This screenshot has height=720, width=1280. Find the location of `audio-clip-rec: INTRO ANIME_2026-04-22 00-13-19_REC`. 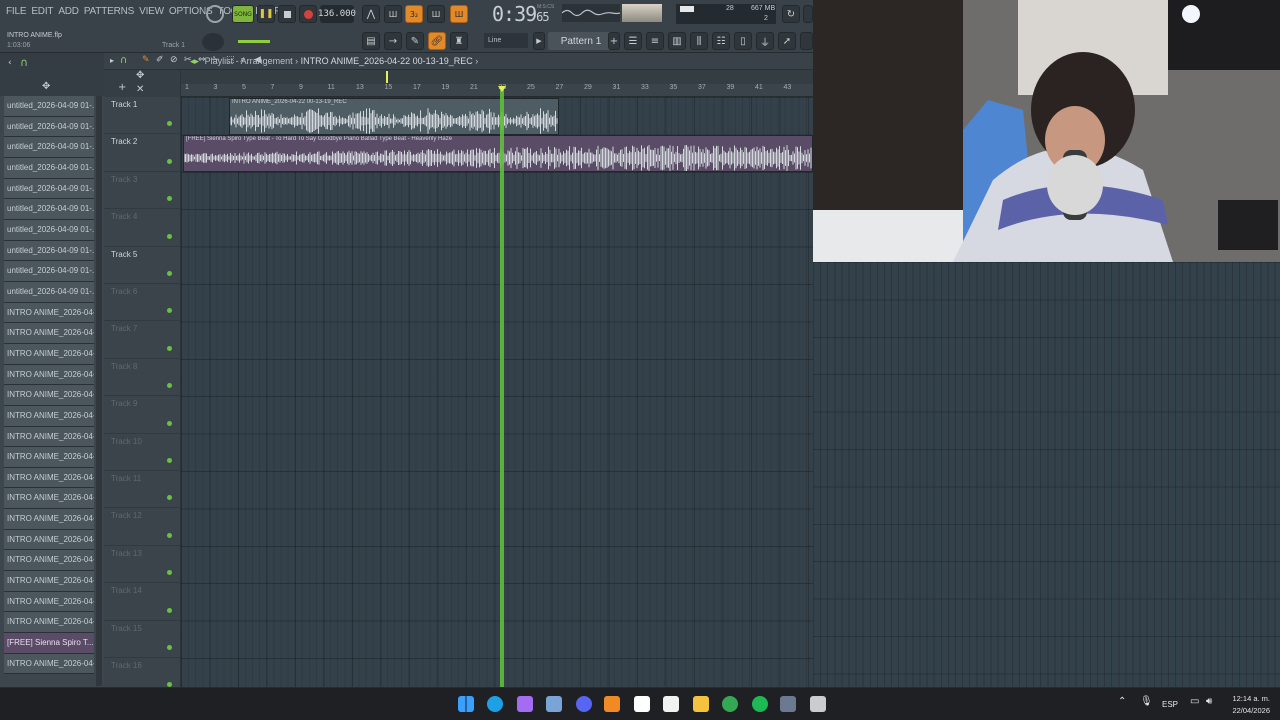

audio-clip-rec: INTRO ANIME_2026-04-22 00-13-19_REC is located at coordinates (394, 116).